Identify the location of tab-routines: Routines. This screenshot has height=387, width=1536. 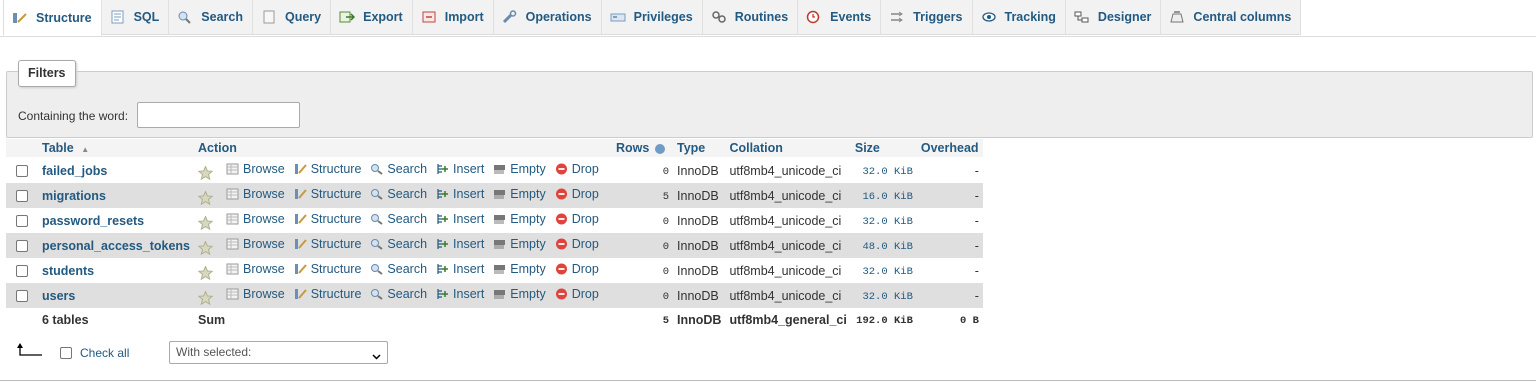
(750, 17).